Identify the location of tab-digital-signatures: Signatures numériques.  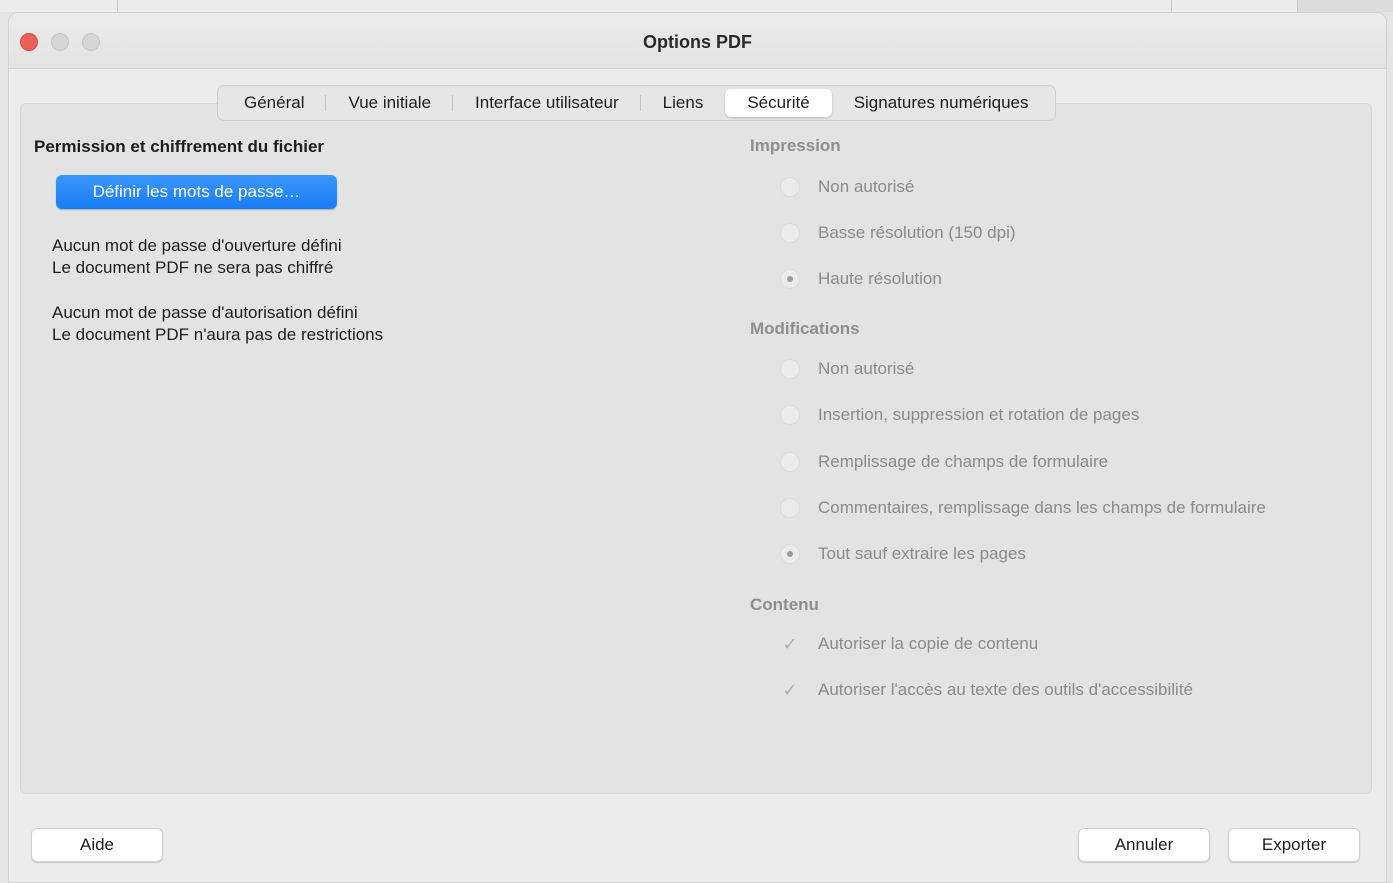
(941, 103).